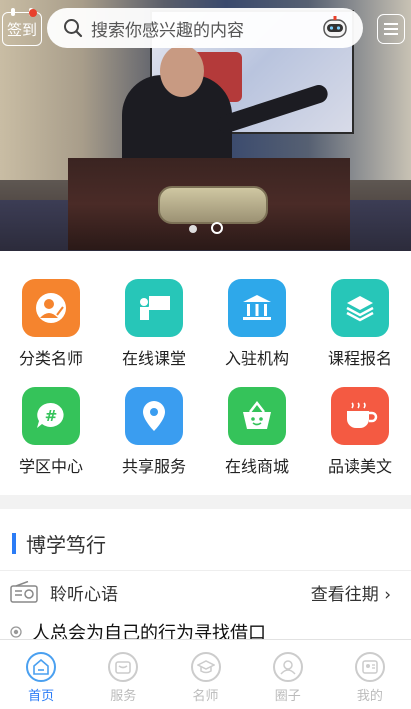 This screenshot has height=709, width=411. I want to click on view-past-link: 查看往期 ›, so click(351, 592).